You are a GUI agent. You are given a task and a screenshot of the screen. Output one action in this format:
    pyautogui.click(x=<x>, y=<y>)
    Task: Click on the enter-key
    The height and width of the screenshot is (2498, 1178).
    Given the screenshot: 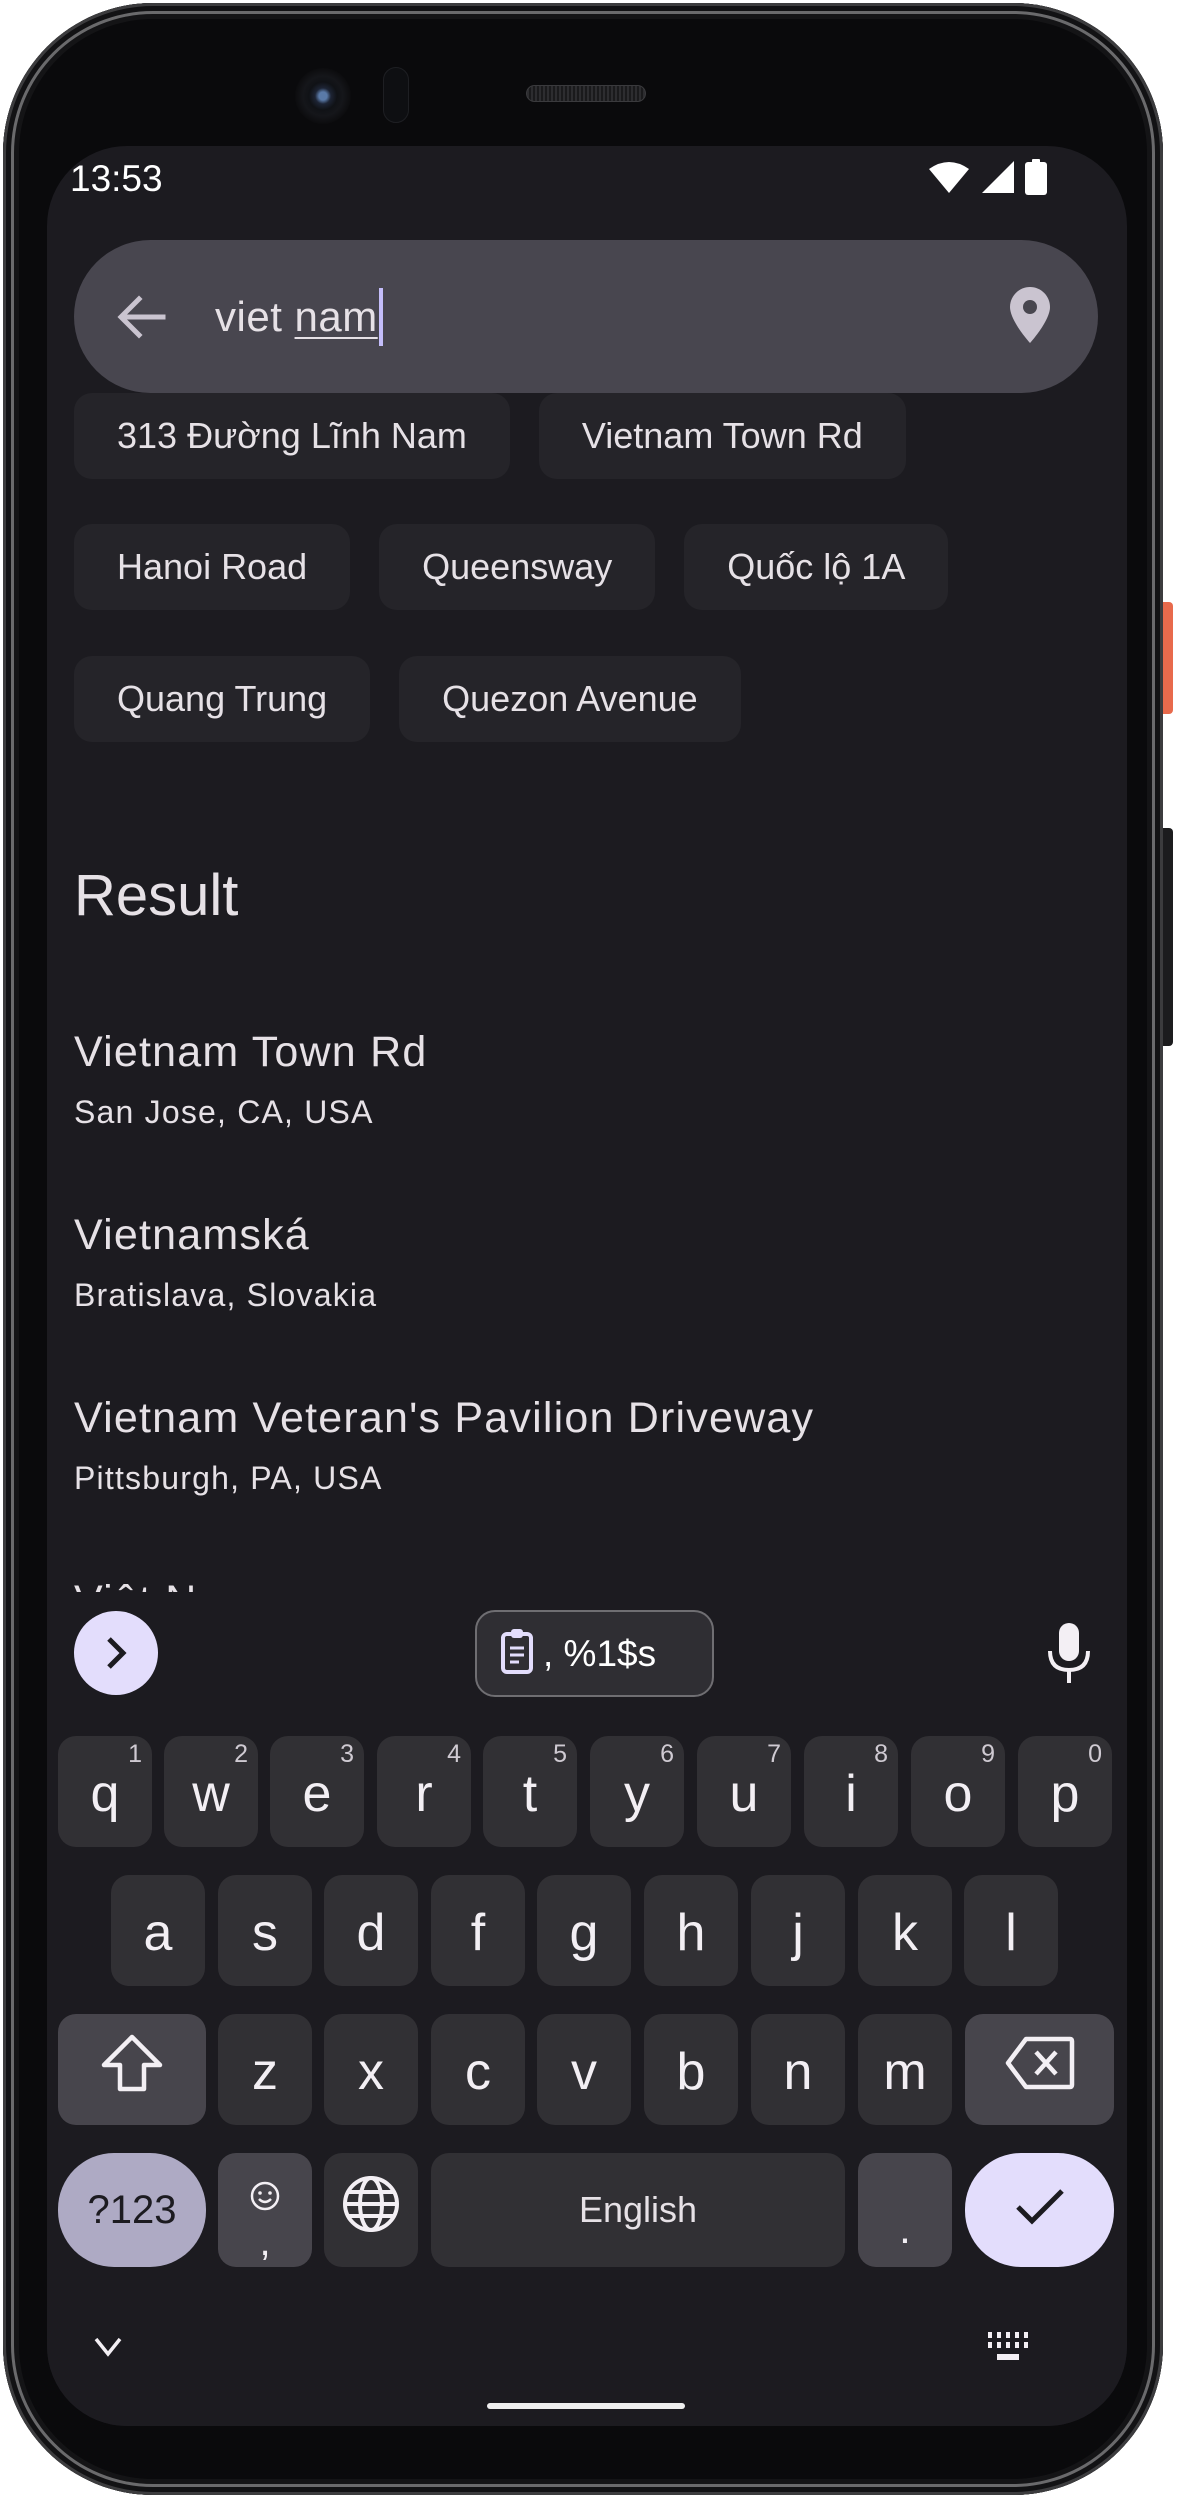 What is the action you would take?
    pyautogui.click(x=1039, y=2210)
    